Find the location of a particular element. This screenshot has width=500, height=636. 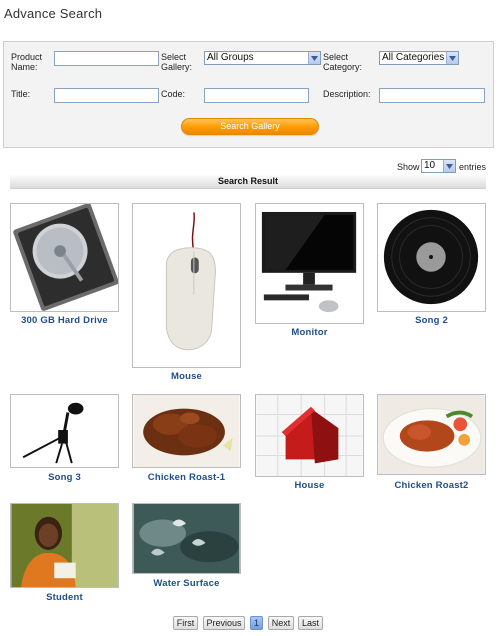

show-label: Show is located at coordinates (408, 167).